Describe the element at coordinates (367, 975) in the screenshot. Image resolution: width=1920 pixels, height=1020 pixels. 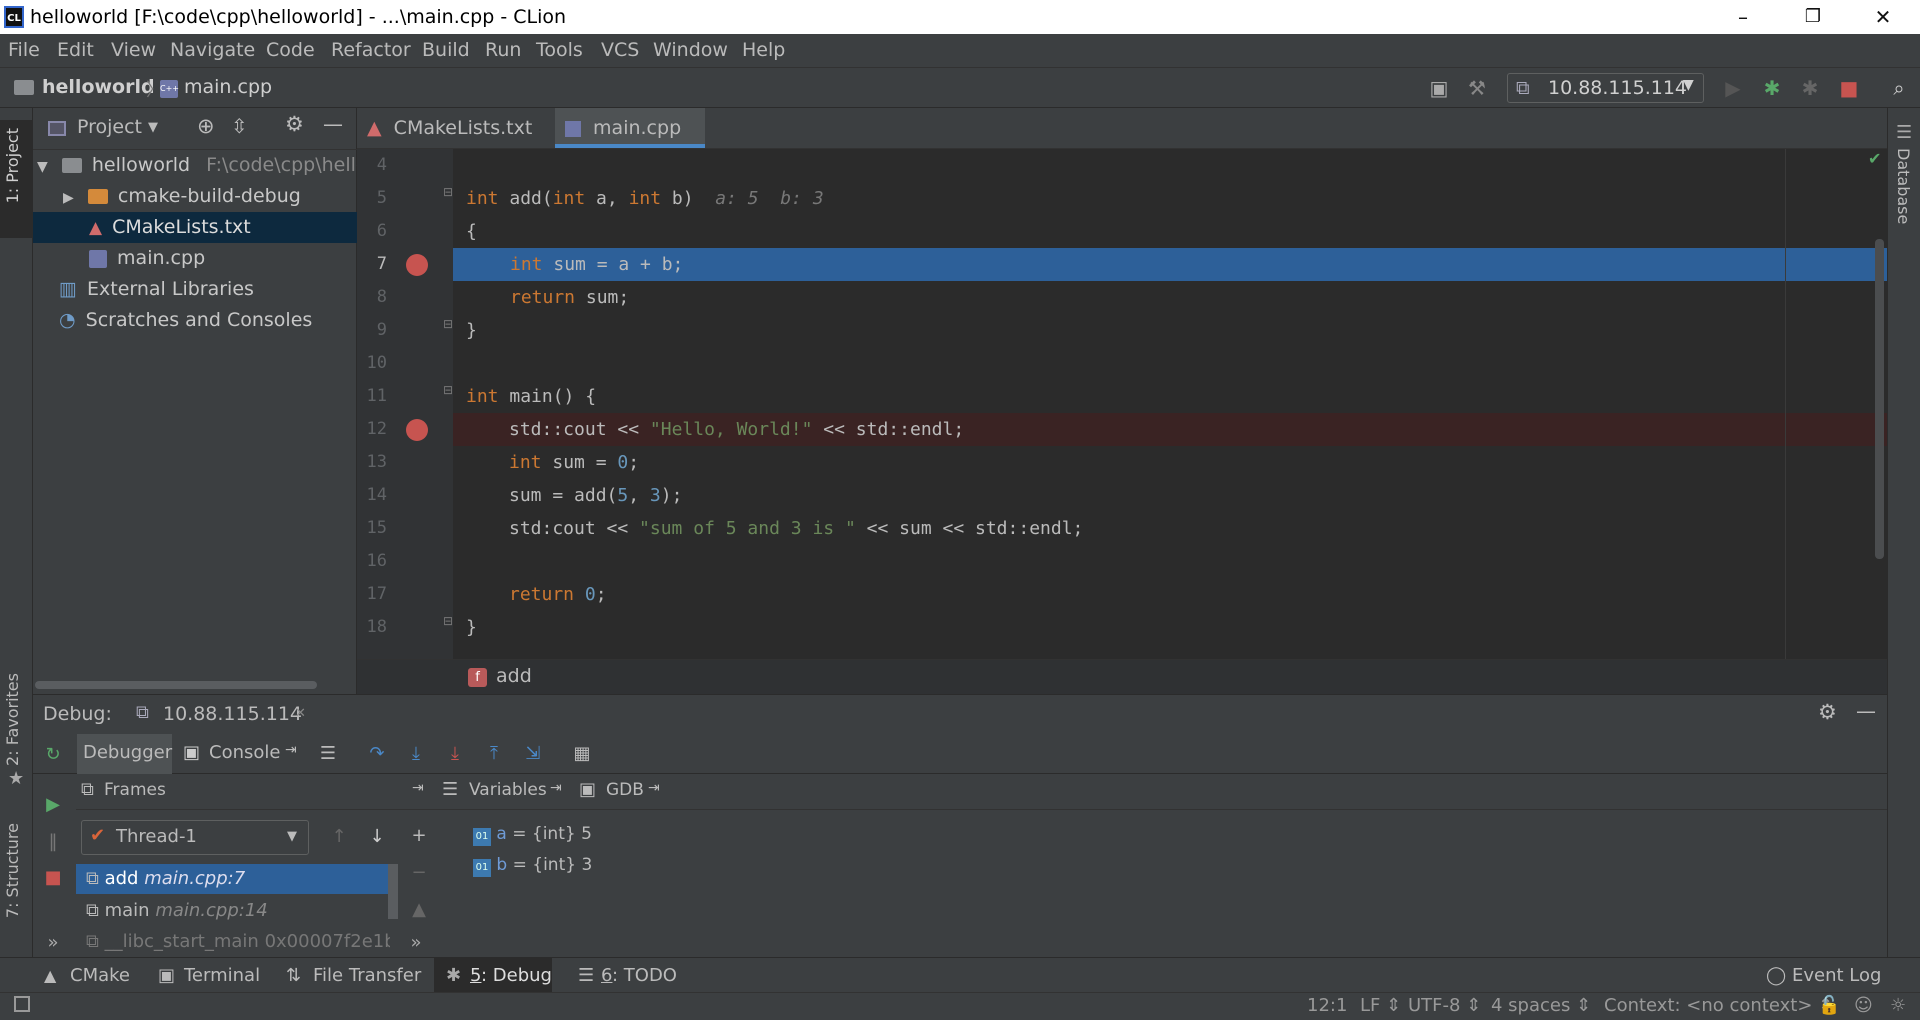
I see `tool-tab-file-transfer: File Transfer` at that location.